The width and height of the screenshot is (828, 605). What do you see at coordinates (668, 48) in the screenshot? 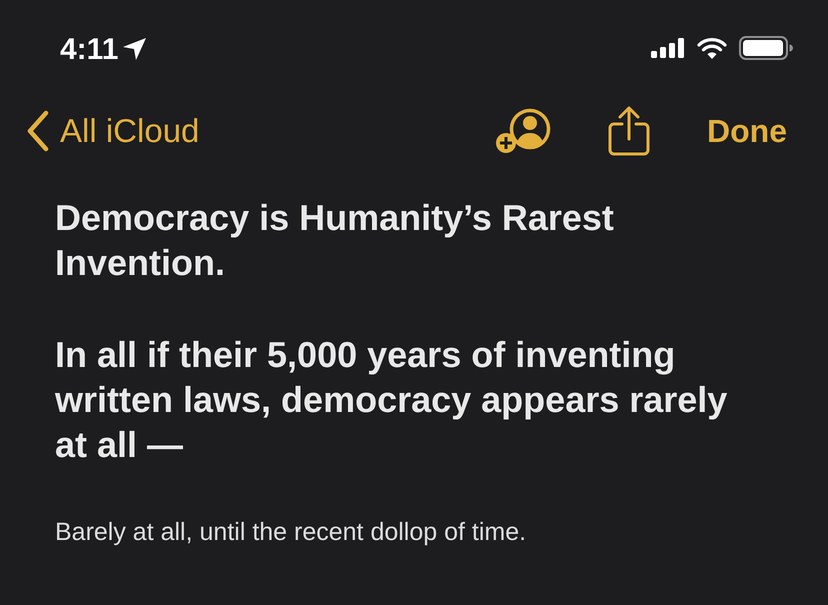
I see `signal-icon` at bounding box center [668, 48].